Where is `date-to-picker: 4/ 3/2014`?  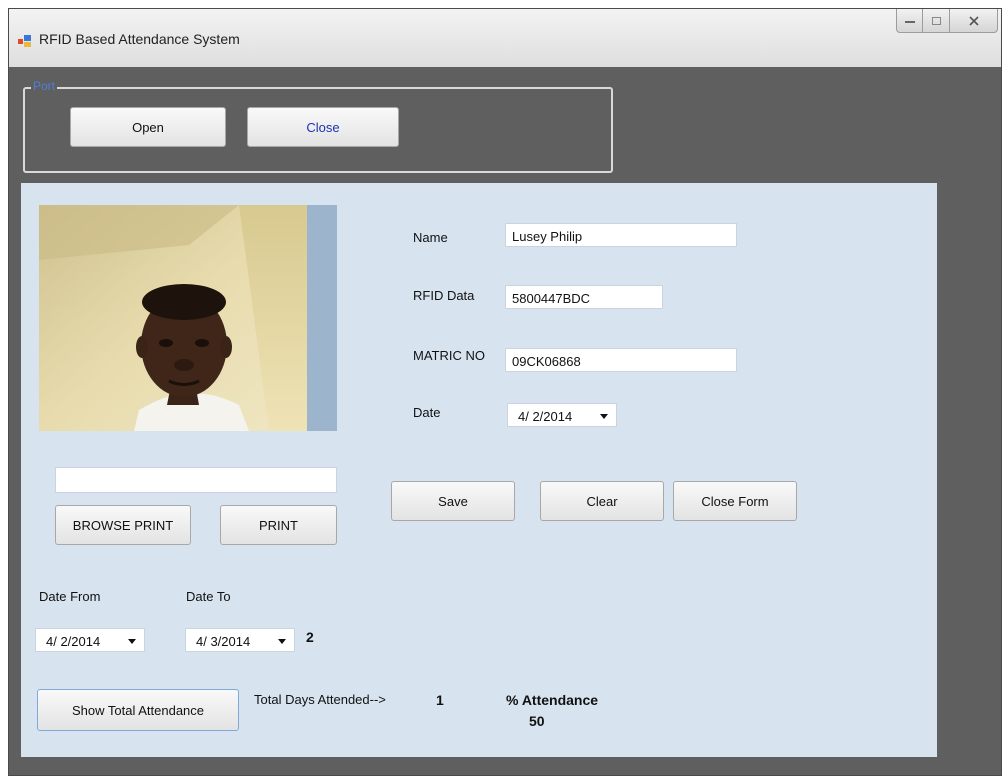
date-to-picker: 4/ 3/2014 is located at coordinates (240, 640).